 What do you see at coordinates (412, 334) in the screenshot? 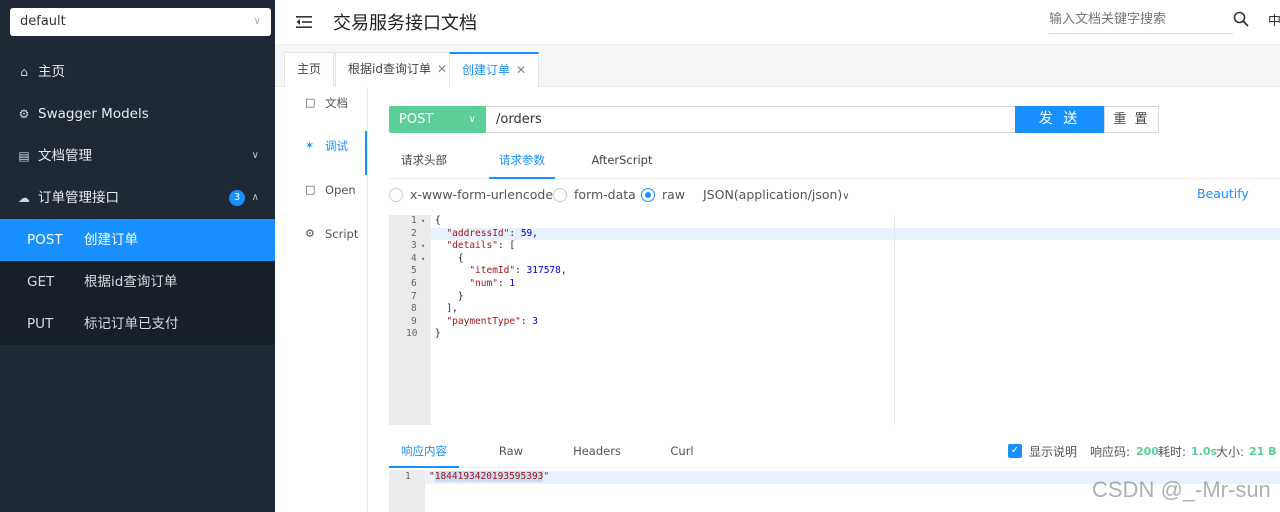
I see `line-number: 10` at bounding box center [412, 334].